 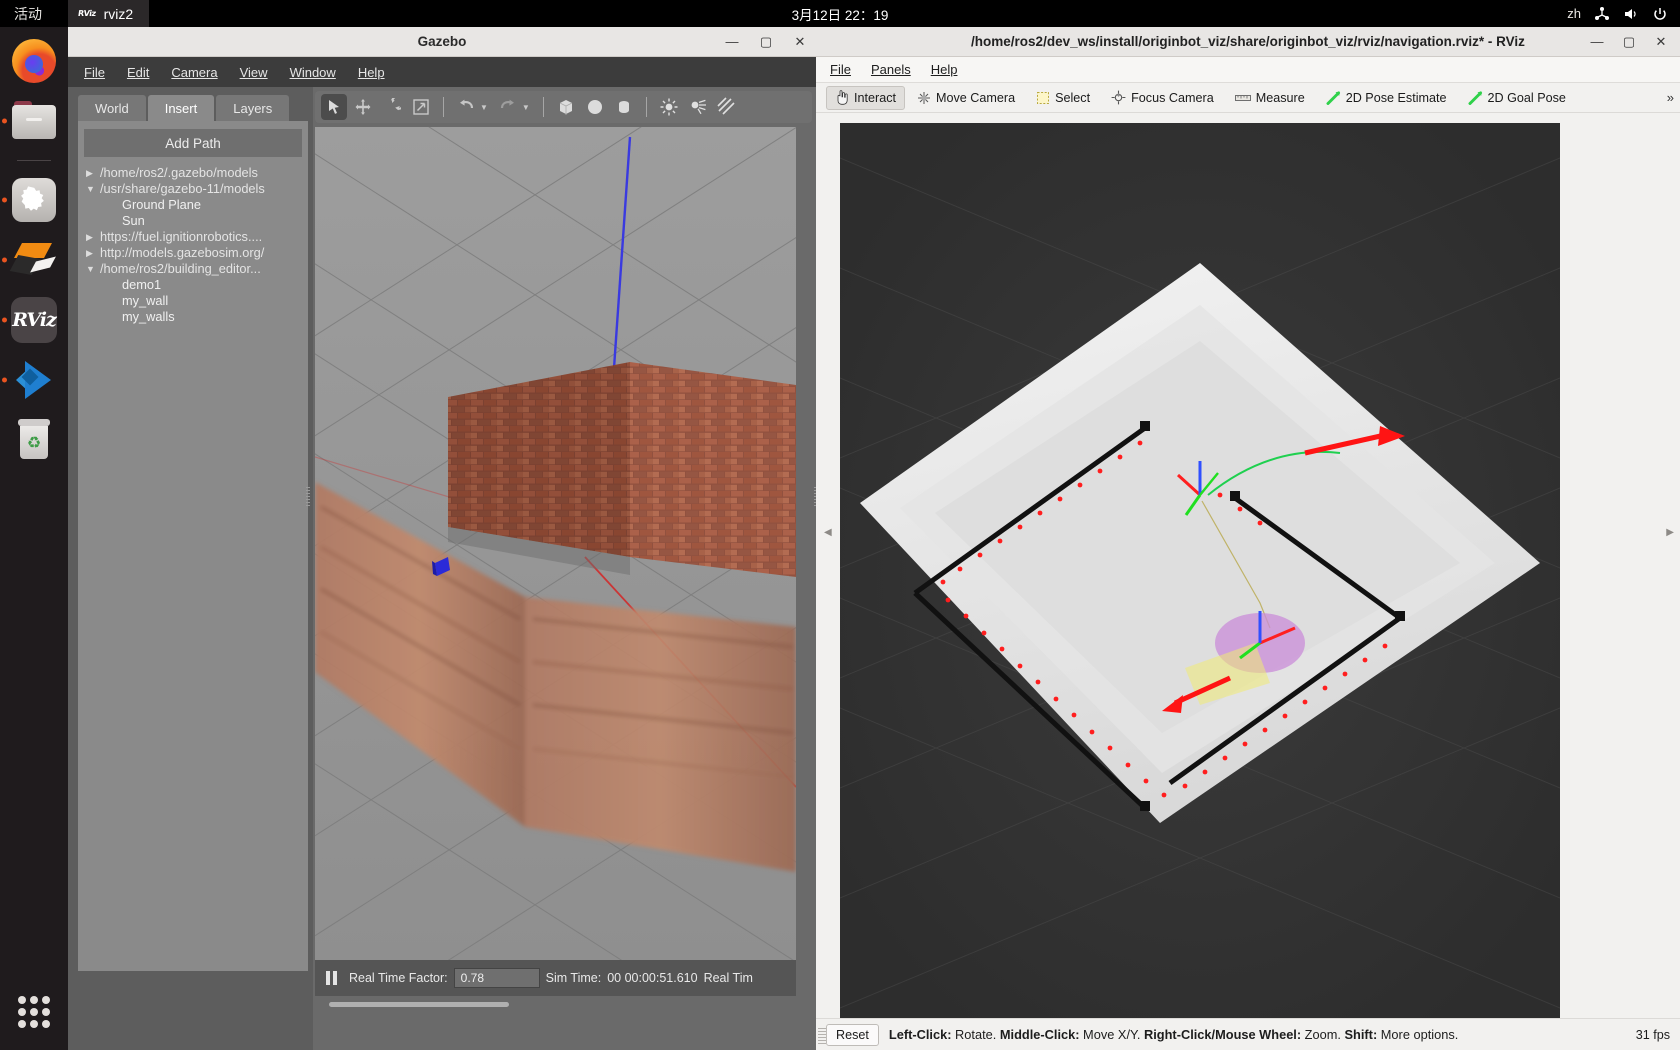 What do you see at coordinates (193, 301) in the screenshot?
I see `tree-item: my_wall` at bounding box center [193, 301].